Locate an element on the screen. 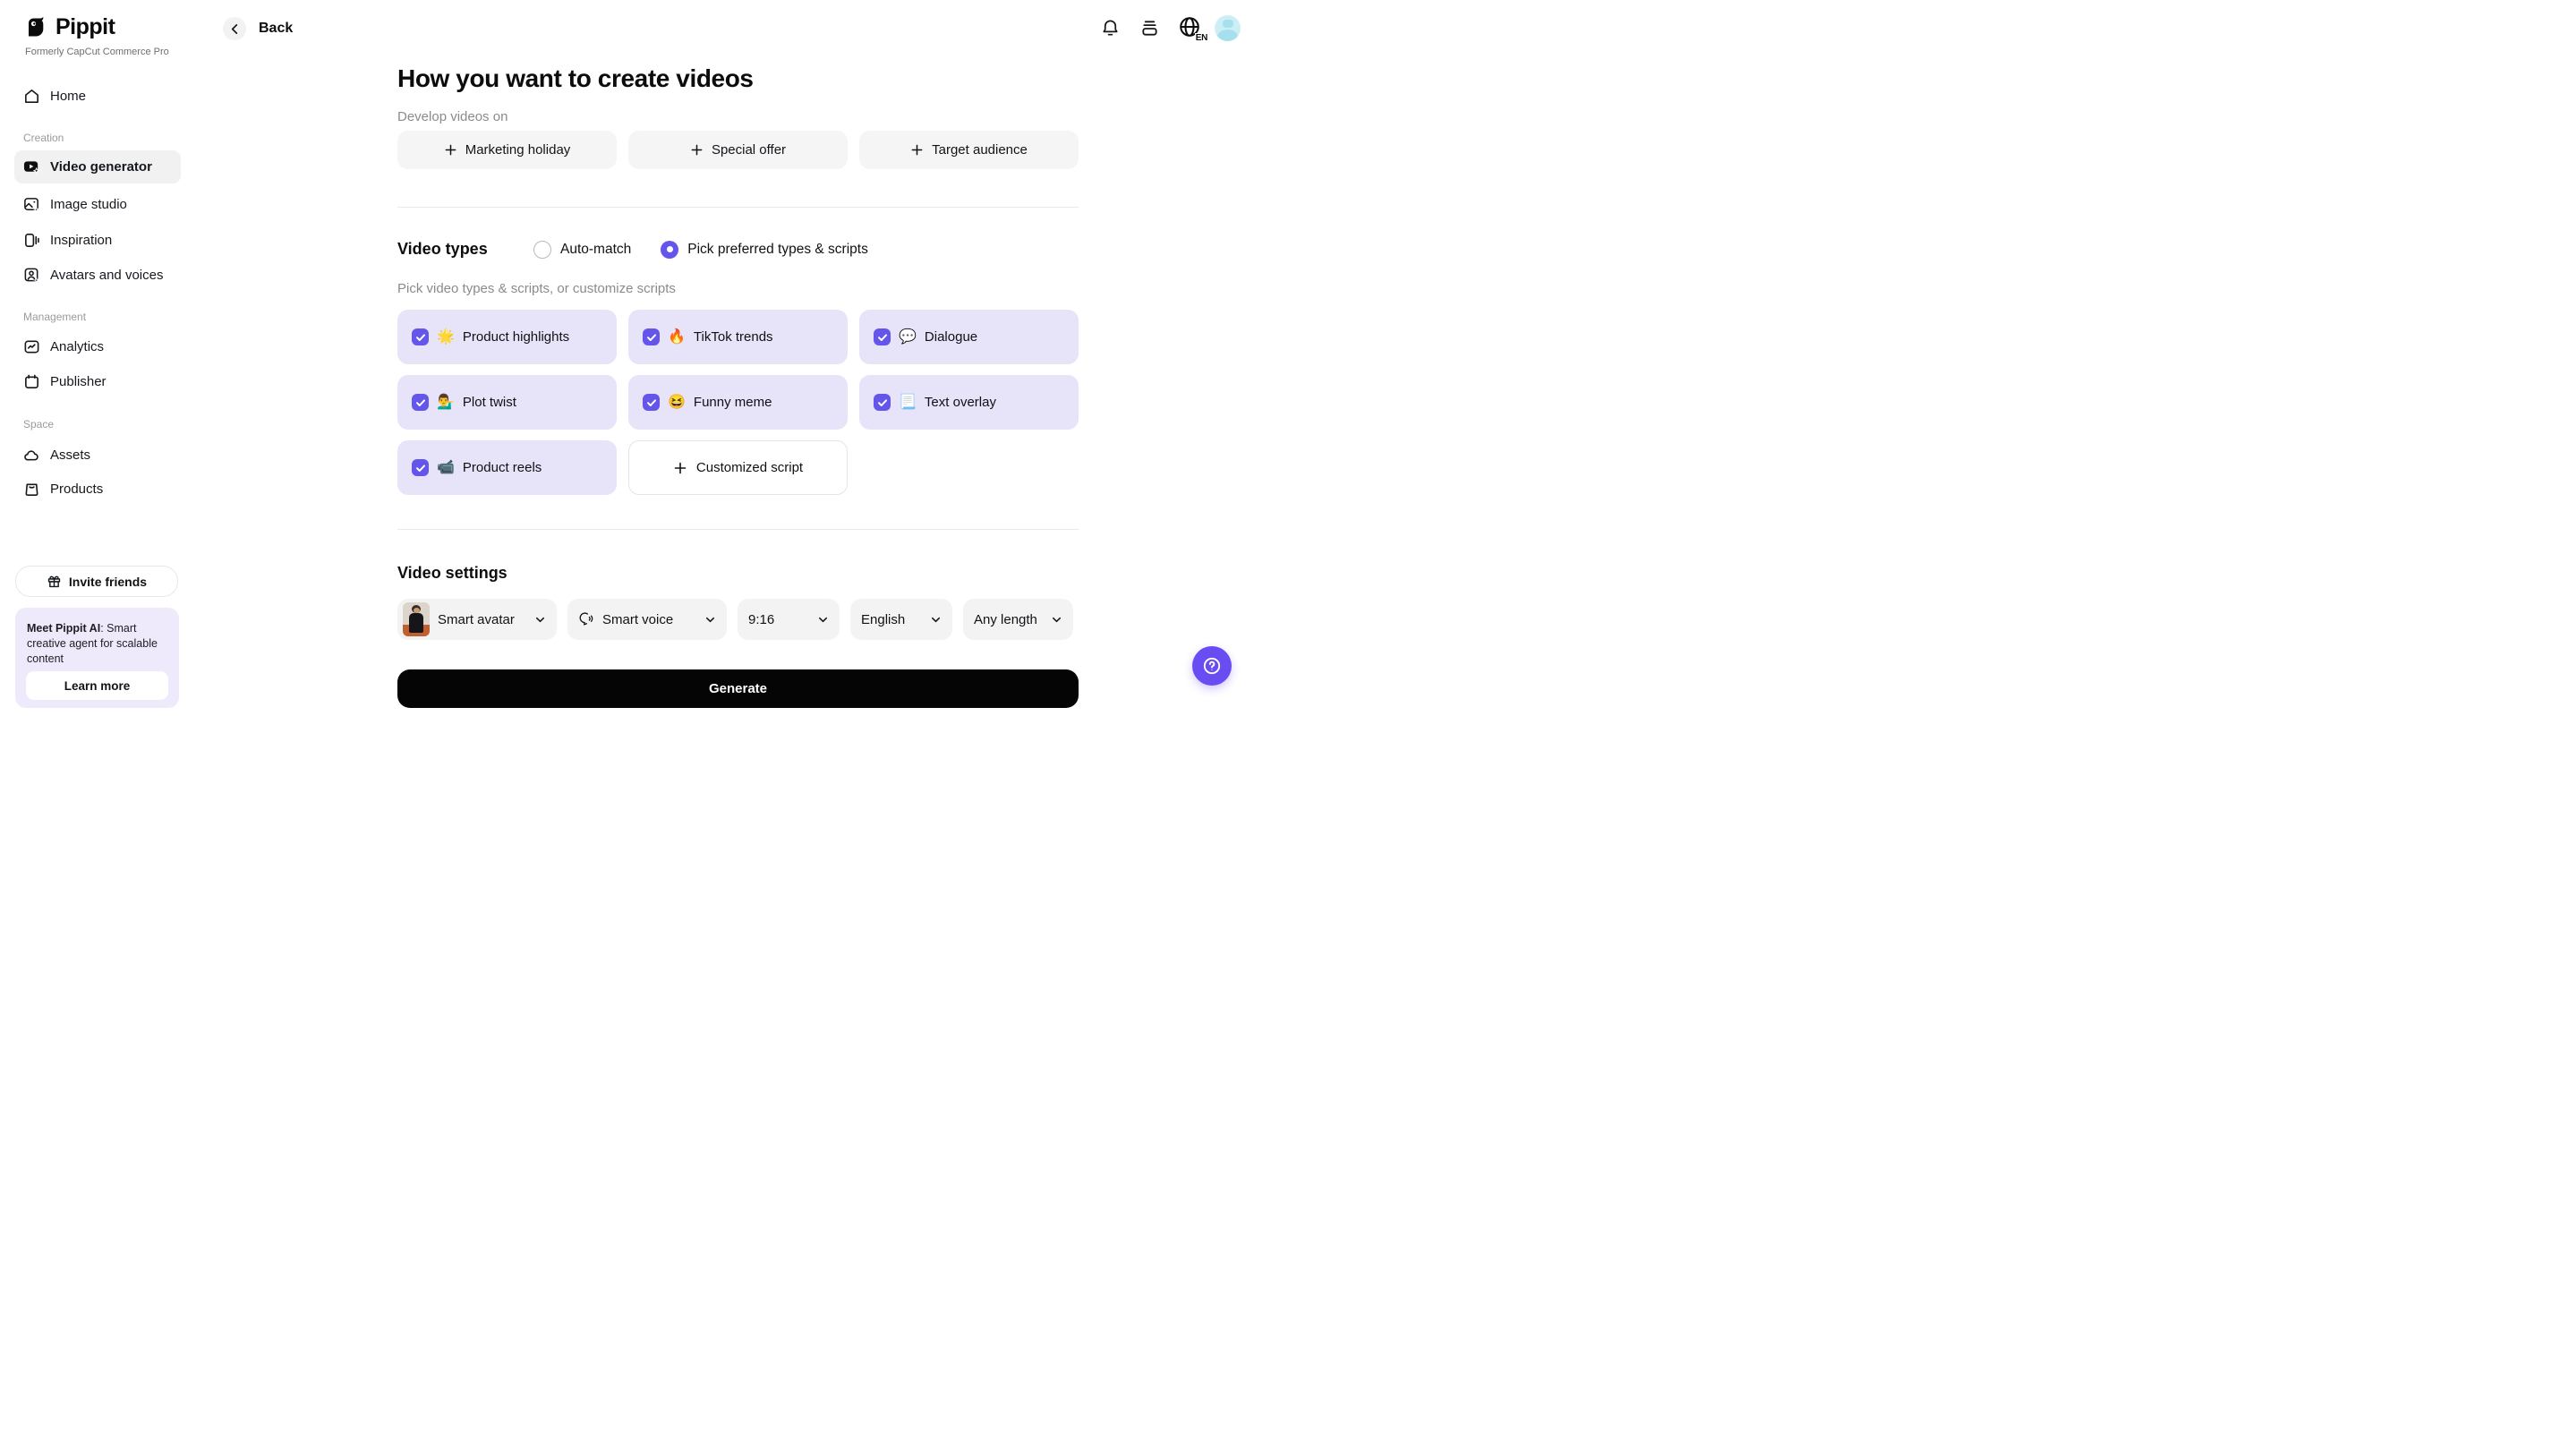 This screenshot has height=1432, width=2576. learn-more-button: Learn more is located at coordinates (97, 685).